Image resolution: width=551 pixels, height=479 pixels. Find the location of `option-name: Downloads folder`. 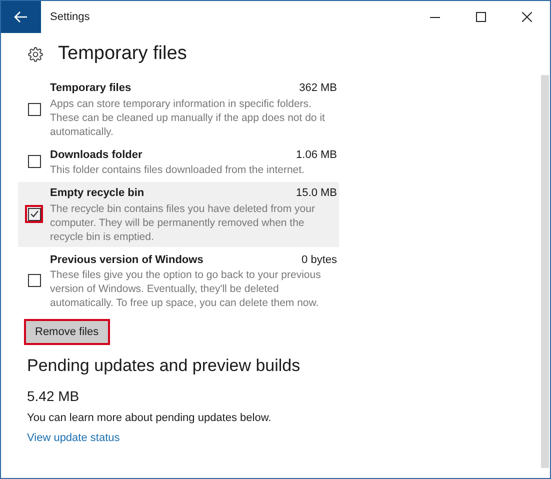

option-name: Downloads folder is located at coordinates (96, 155).